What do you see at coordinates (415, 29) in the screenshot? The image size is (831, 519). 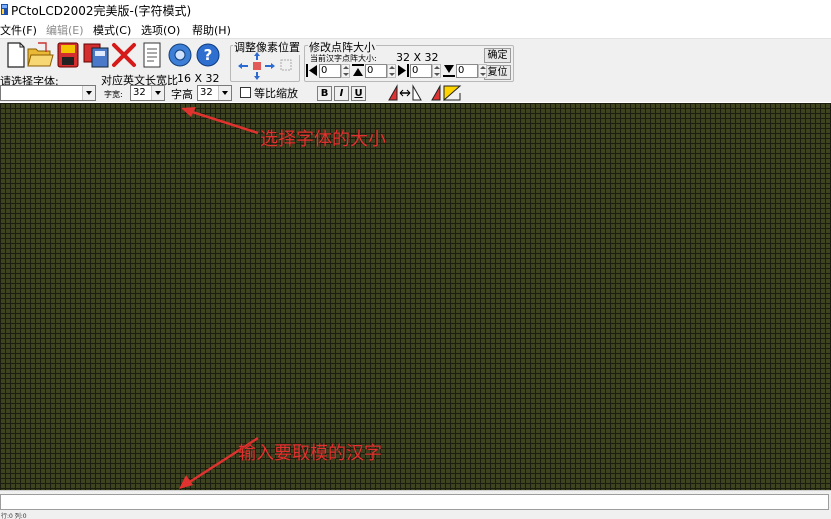 I see `menu-bar: 文件(F) 编辑(E) 模式(C) 选项(O) 帮助(H)` at bounding box center [415, 29].